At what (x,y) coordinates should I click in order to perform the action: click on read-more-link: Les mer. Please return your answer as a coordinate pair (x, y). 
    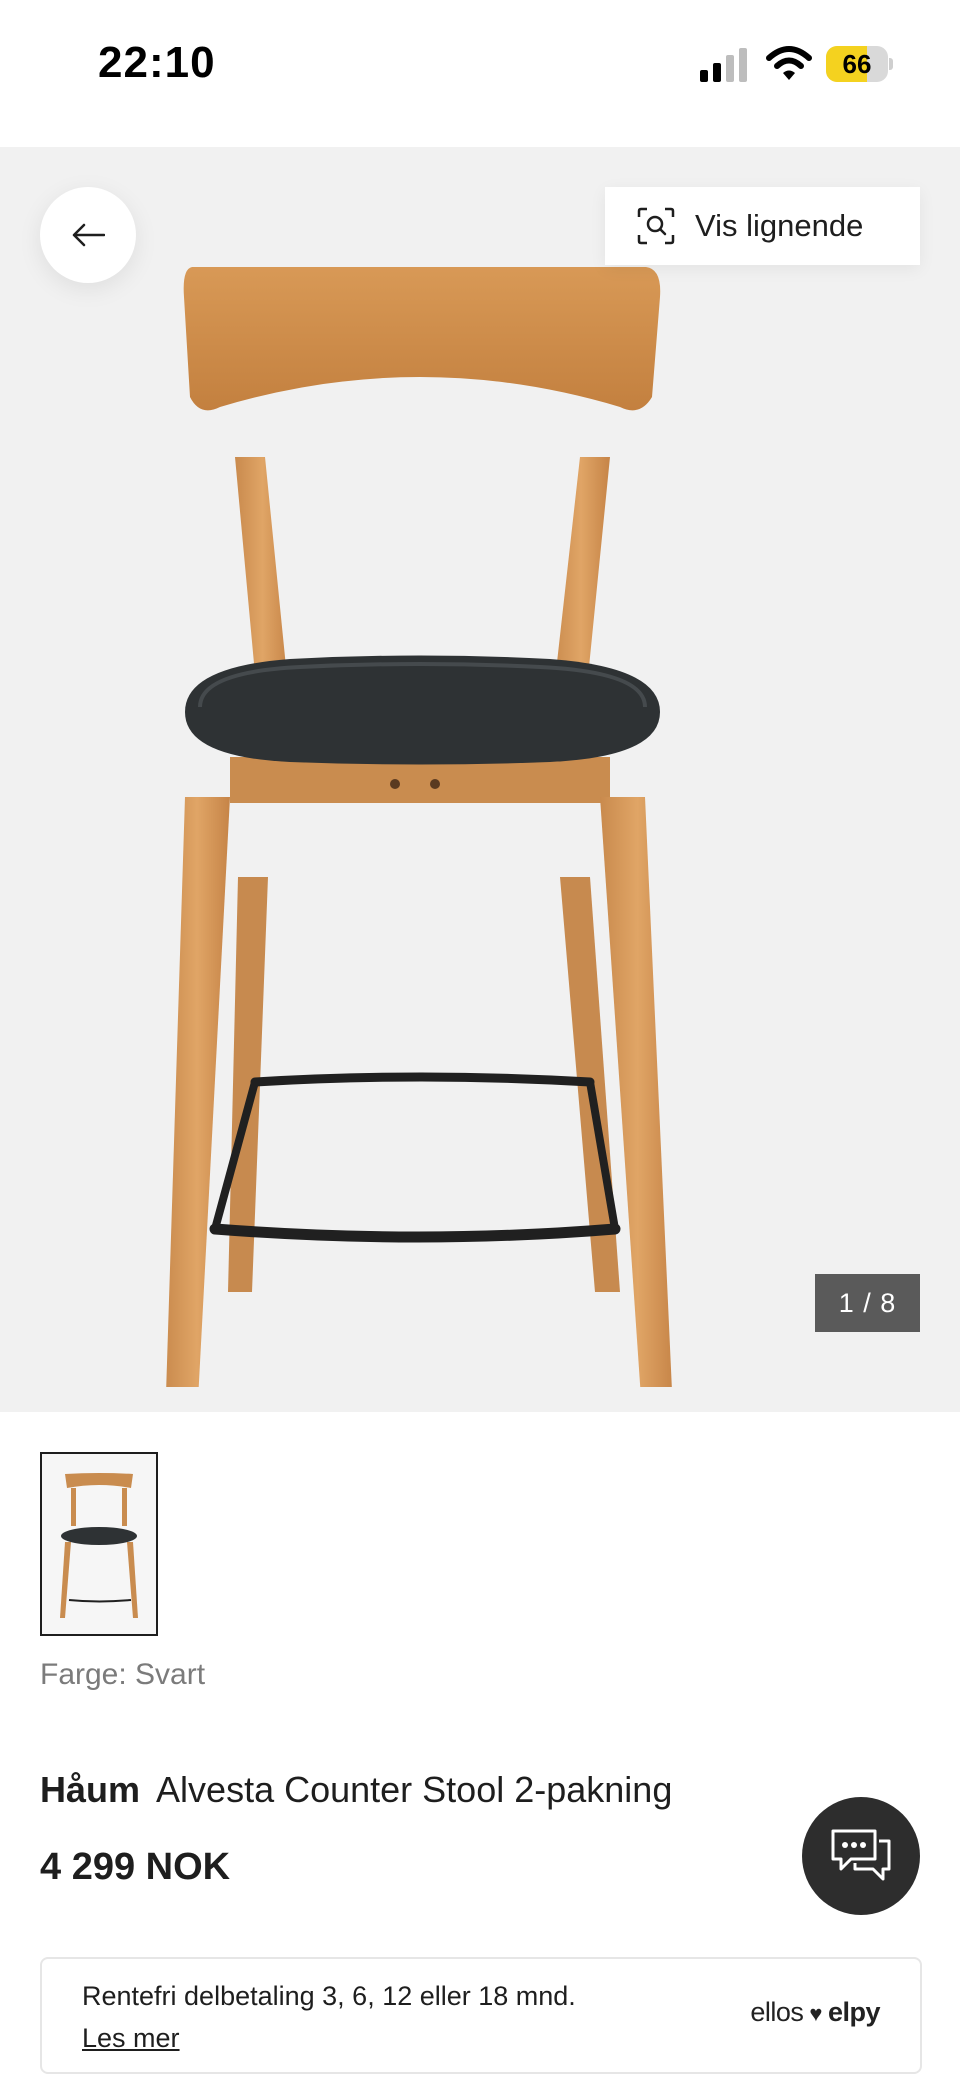
    Looking at the image, I should click on (131, 2038).